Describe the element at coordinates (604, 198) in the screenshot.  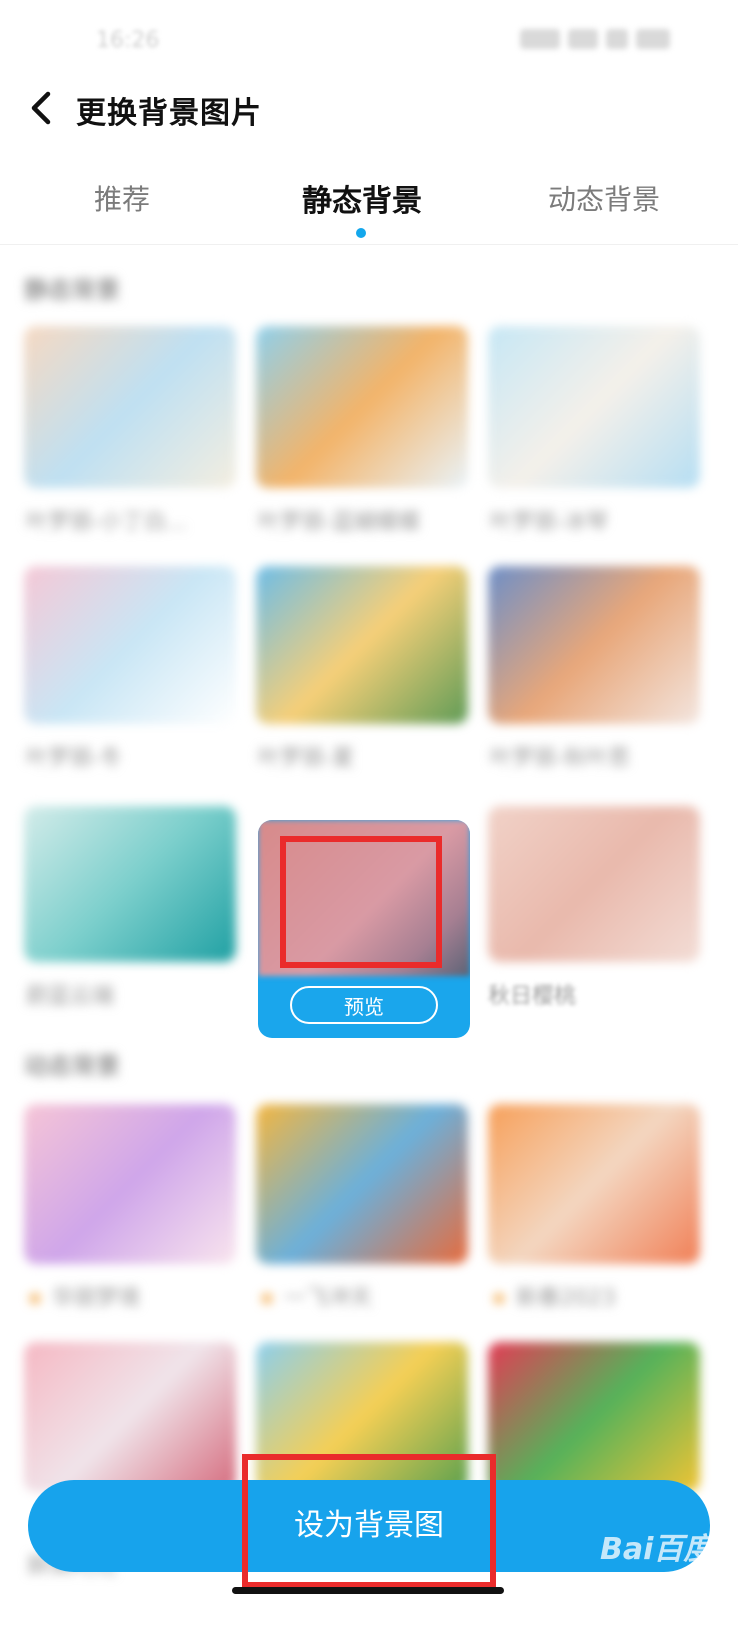
I see `tab-dynamic-background: 动态背景` at that location.